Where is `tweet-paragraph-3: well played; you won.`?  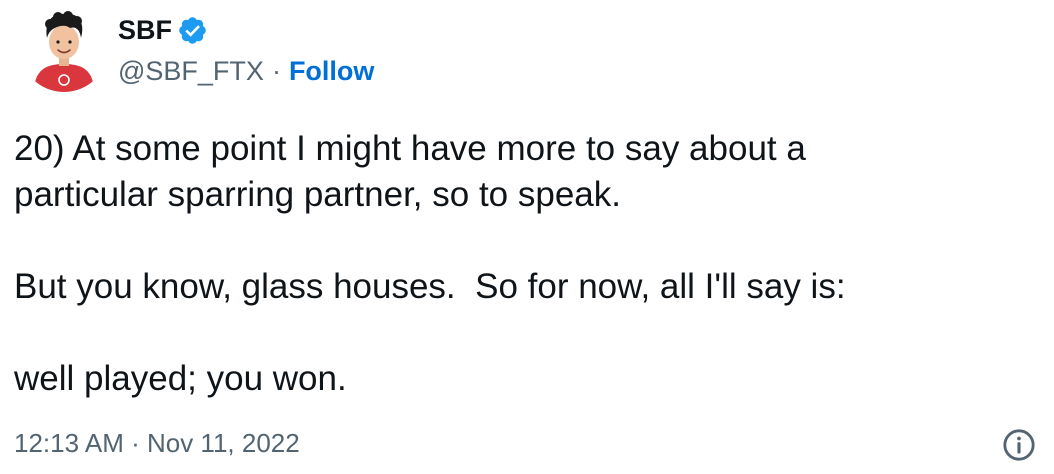
tweet-paragraph-3: well played; you won. is located at coordinates (180, 378).